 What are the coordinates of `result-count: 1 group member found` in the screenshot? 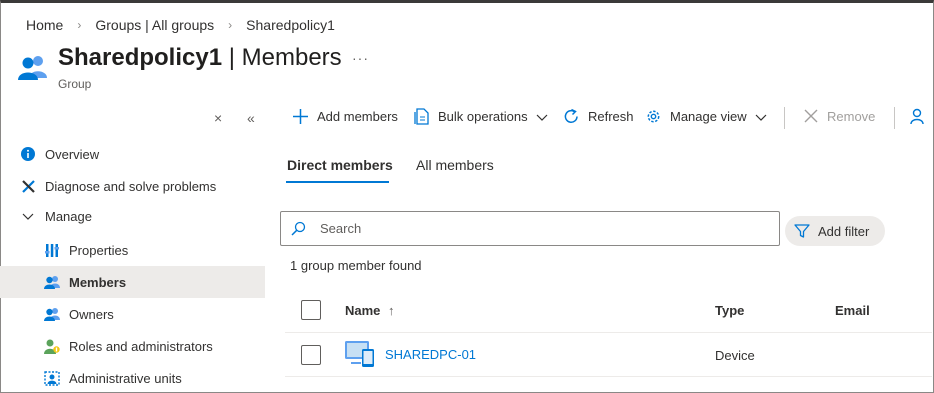 It's located at (356, 265).